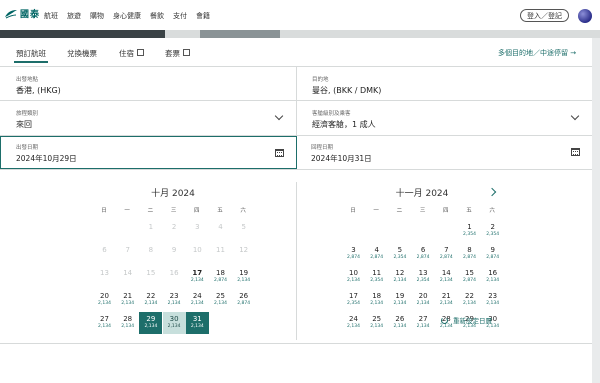  I want to click on calendar-day: 17 2,354, so click(353, 300).